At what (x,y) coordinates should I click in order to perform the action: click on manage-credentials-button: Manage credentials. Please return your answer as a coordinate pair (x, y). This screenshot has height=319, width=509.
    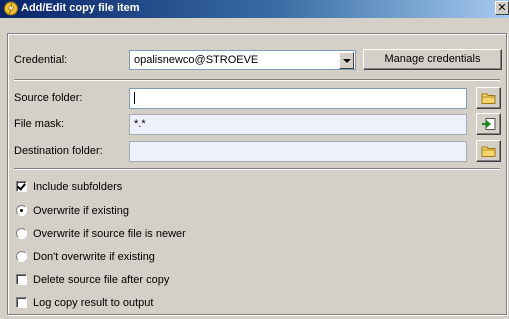
    Looking at the image, I should click on (432, 59).